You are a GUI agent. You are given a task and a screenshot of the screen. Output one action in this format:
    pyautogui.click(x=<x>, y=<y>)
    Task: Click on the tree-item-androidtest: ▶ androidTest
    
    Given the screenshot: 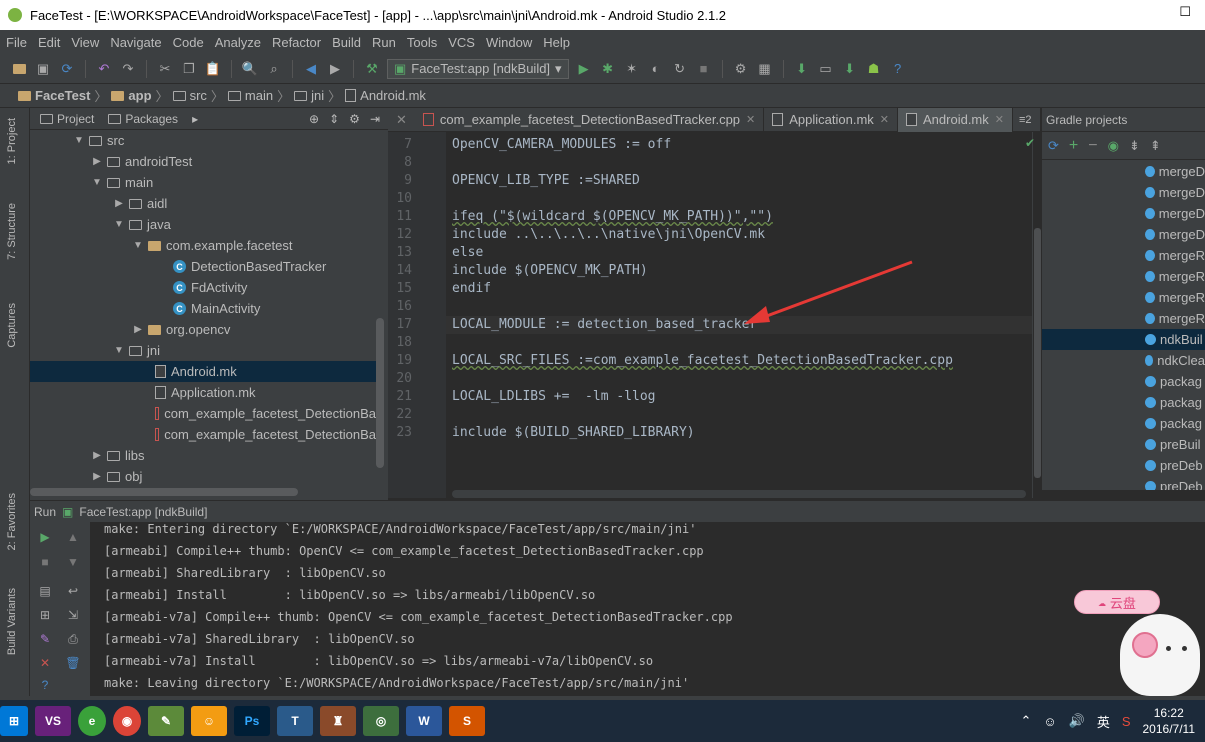 What is the action you would take?
    pyautogui.click(x=203, y=161)
    